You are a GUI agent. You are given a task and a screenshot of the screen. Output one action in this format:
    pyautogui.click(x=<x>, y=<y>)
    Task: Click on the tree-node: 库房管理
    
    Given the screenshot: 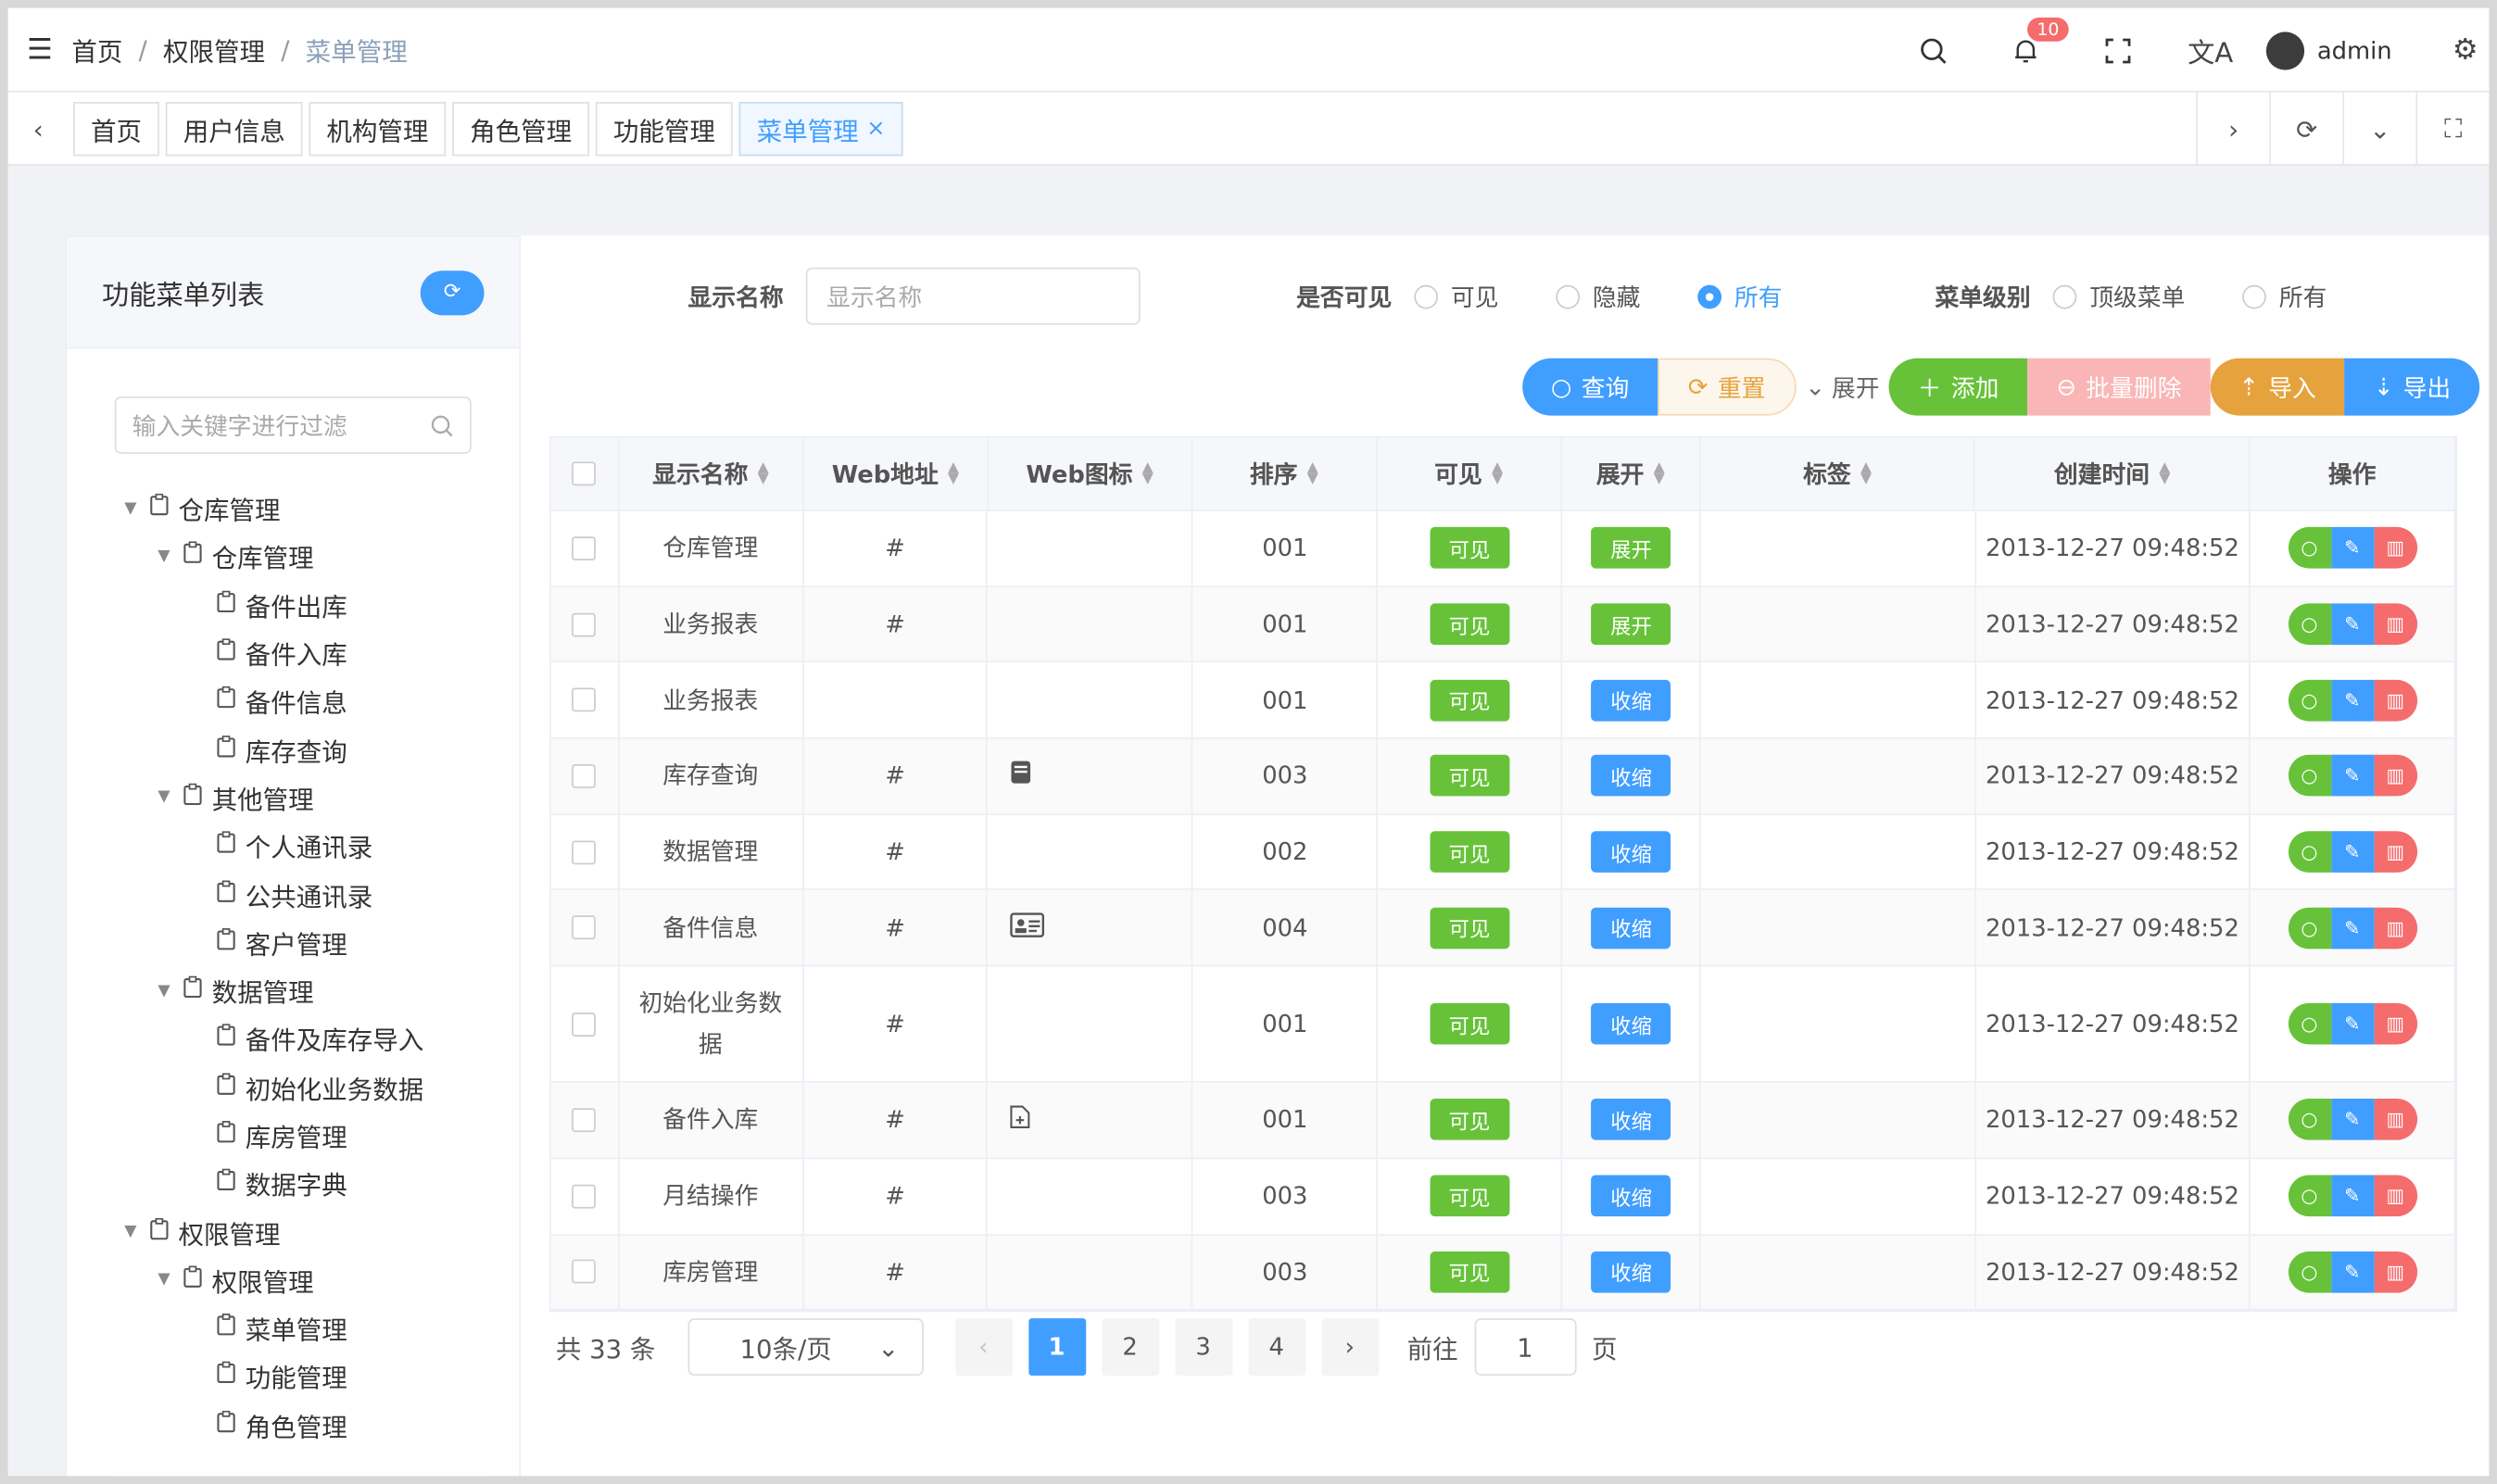 What is the action you would take?
    pyautogui.click(x=296, y=1135)
    